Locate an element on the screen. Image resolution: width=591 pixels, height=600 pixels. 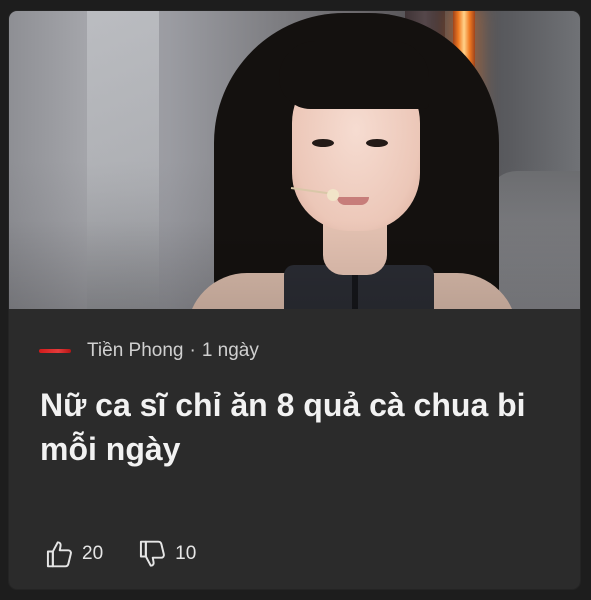
like-button: 20 is located at coordinates (73, 554).